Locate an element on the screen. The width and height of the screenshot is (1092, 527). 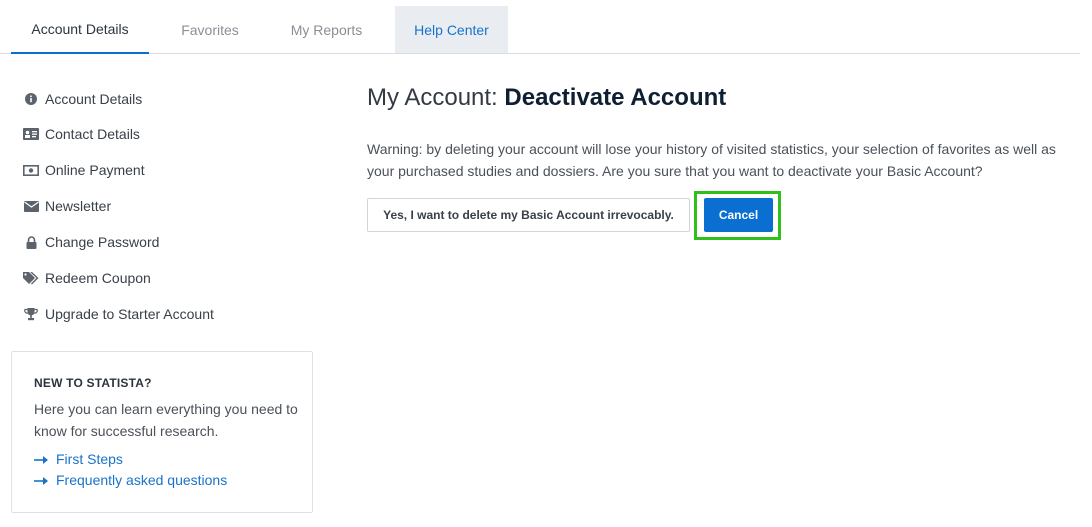
sidebar-item-upgrade: Upgrade to Starter Account is located at coordinates (118, 314).